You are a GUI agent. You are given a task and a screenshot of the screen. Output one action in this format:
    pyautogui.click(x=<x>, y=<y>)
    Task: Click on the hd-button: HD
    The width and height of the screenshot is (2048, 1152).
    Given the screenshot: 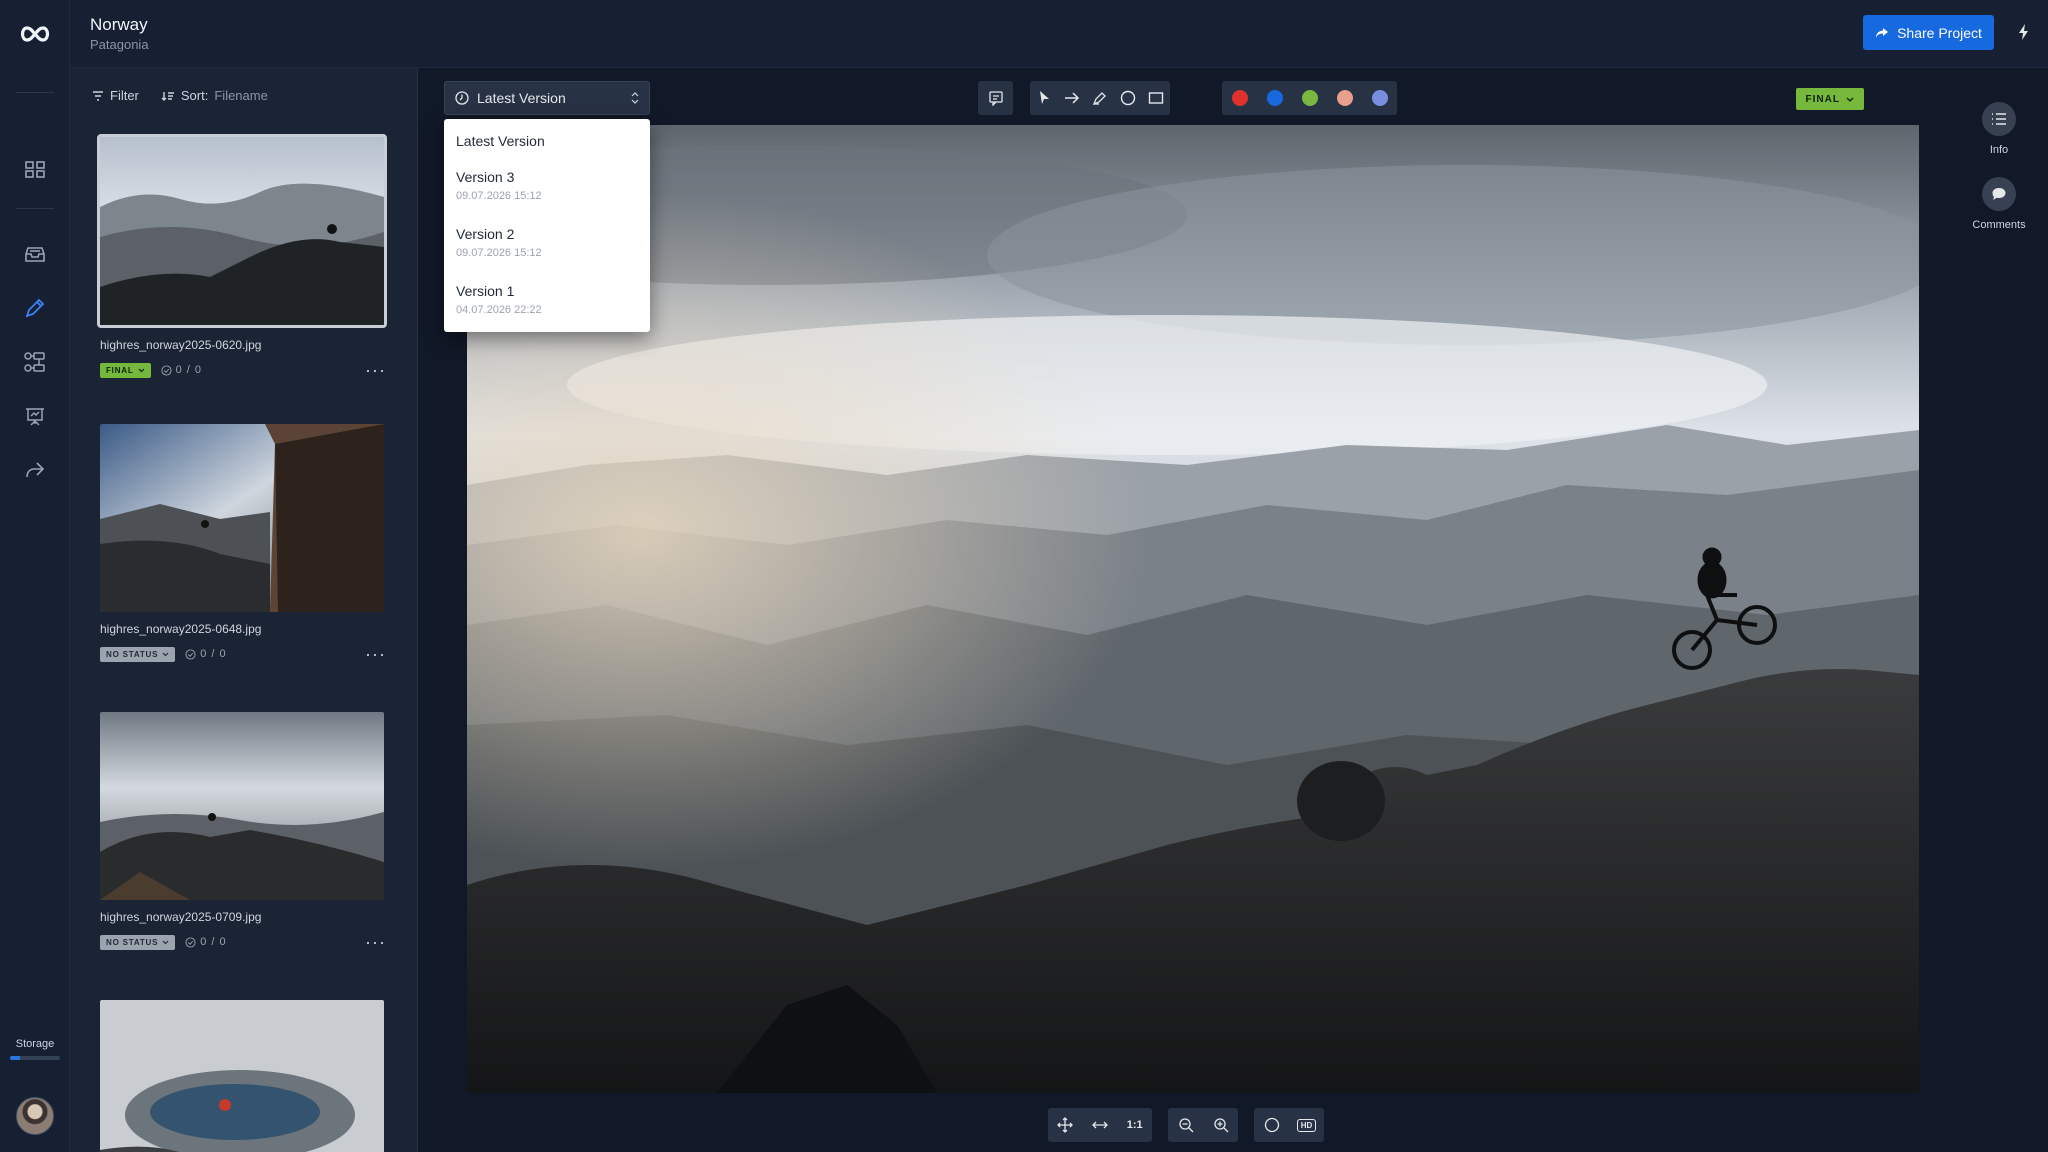 What is the action you would take?
    pyautogui.click(x=1306, y=1125)
    